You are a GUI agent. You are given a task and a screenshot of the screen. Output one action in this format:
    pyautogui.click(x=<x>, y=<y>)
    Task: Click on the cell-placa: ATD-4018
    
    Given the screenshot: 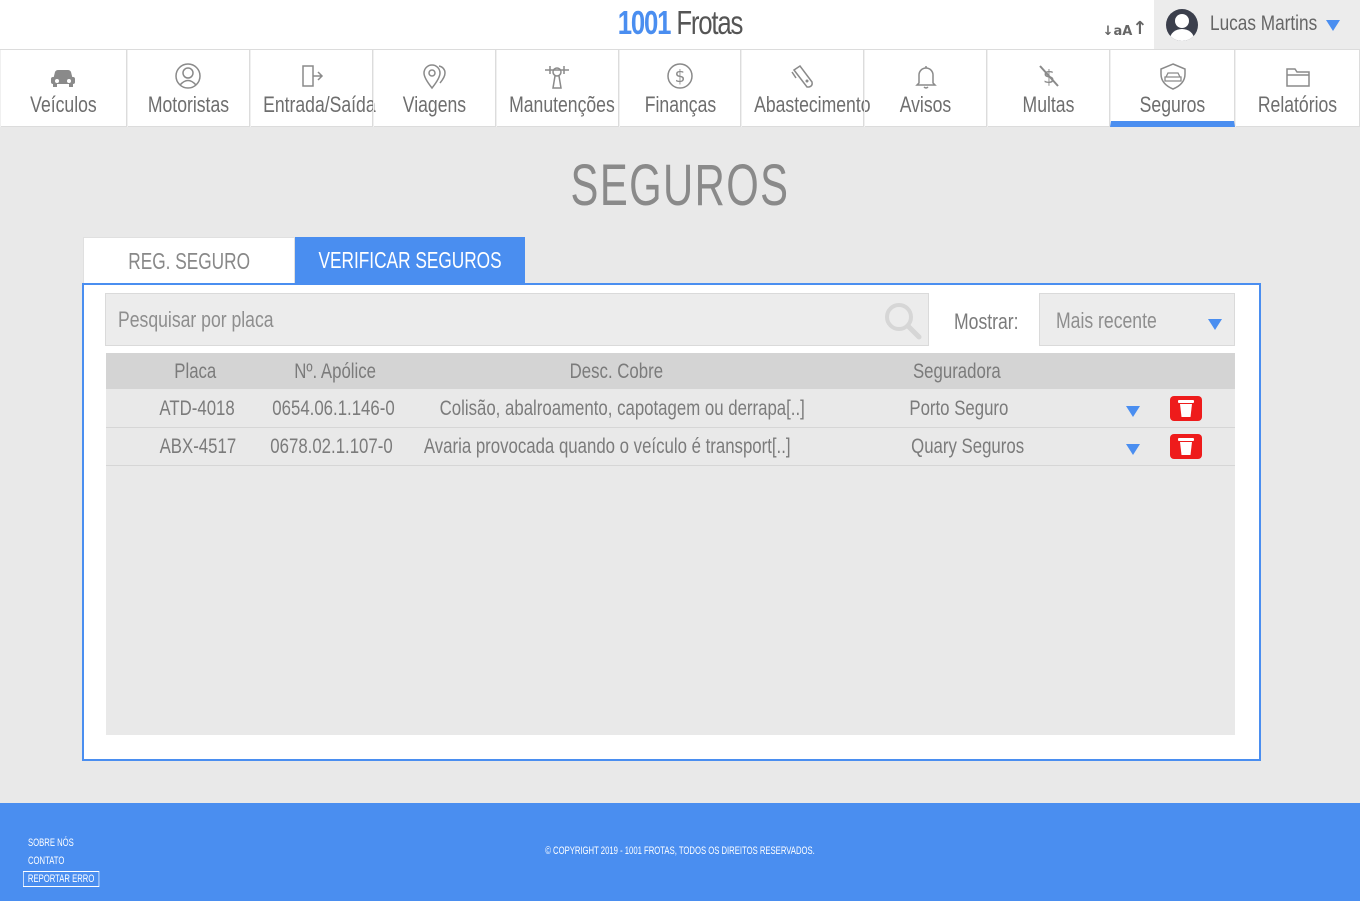 What is the action you would take?
    pyautogui.click(x=197, y=408)
    